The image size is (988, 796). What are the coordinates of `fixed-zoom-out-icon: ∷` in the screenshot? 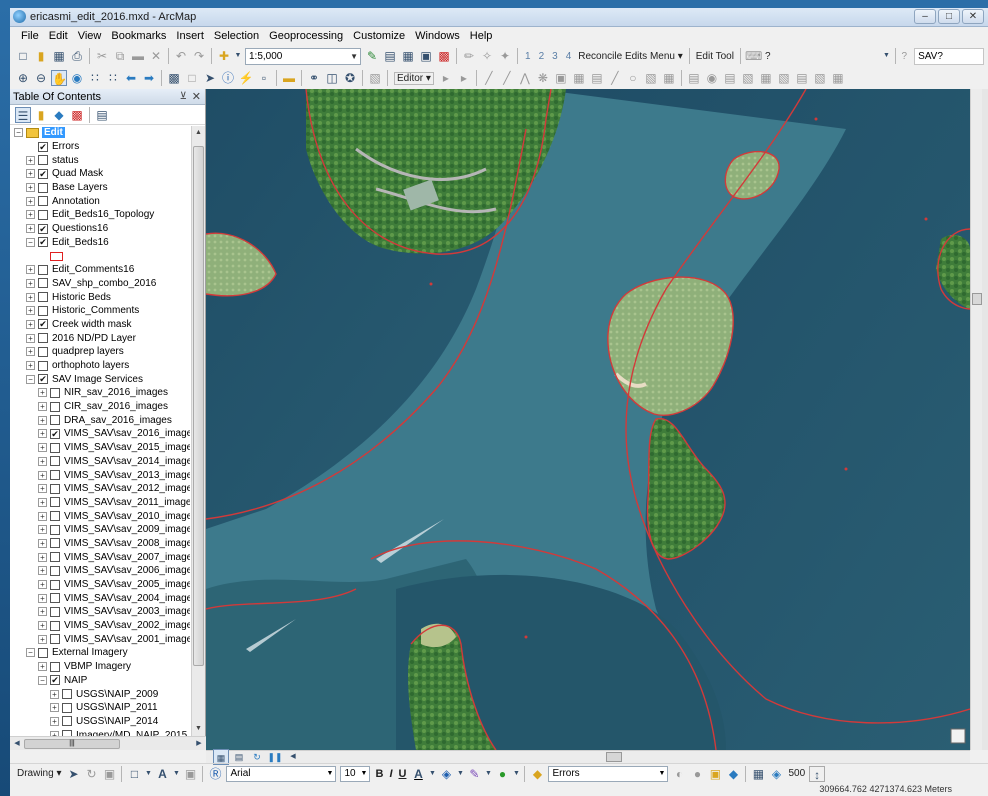 It's located at (113, 78).